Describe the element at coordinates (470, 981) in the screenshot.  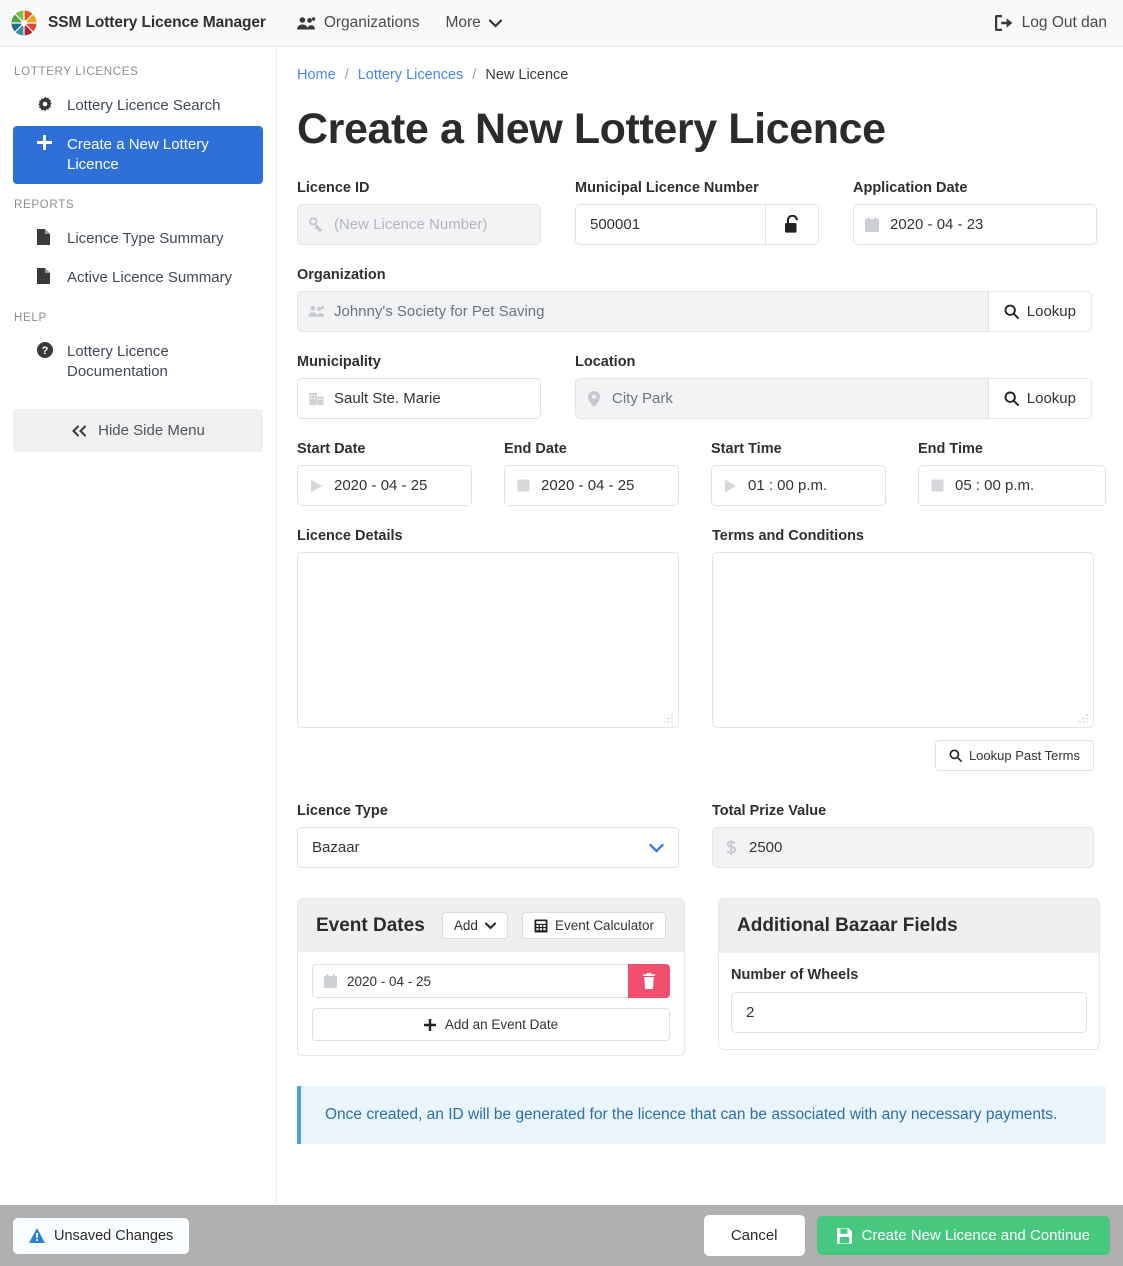
I see `event-date-input: 2020 - 04 - 25` at that location.